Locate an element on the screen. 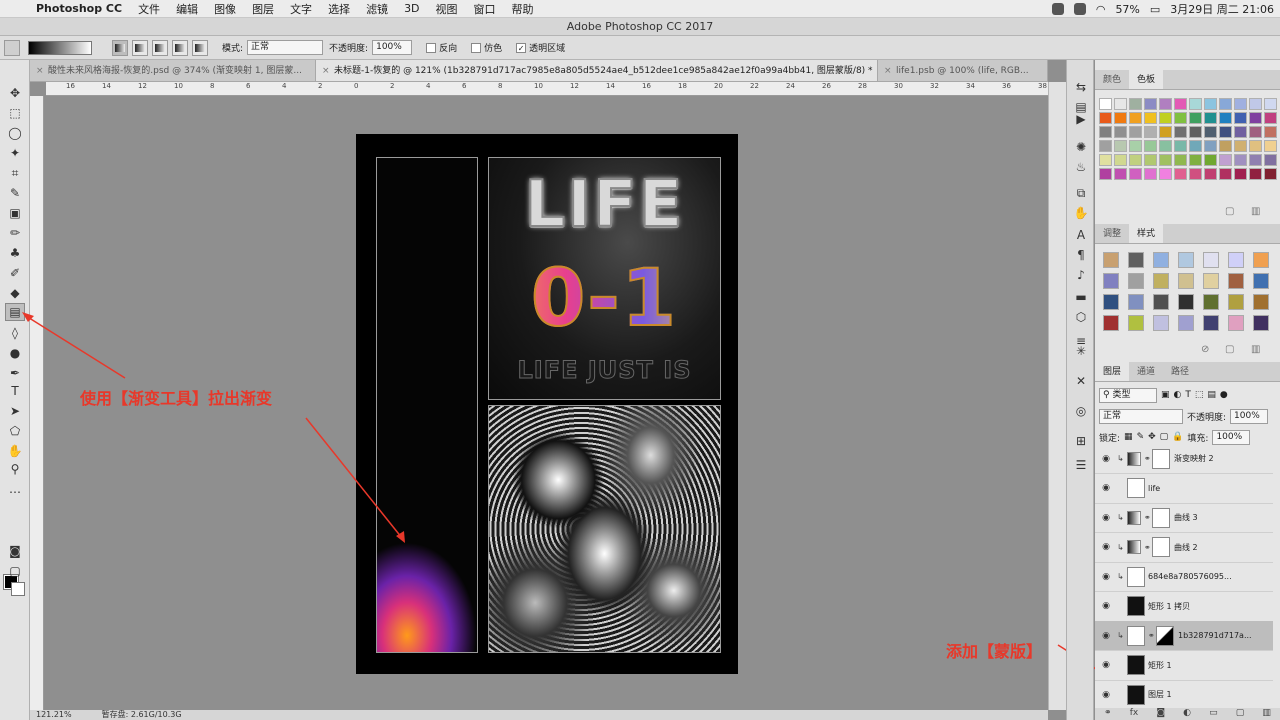 This screenshot has width=1280, height=720. type-tool-icon: T is located at coordinates (15, 391).